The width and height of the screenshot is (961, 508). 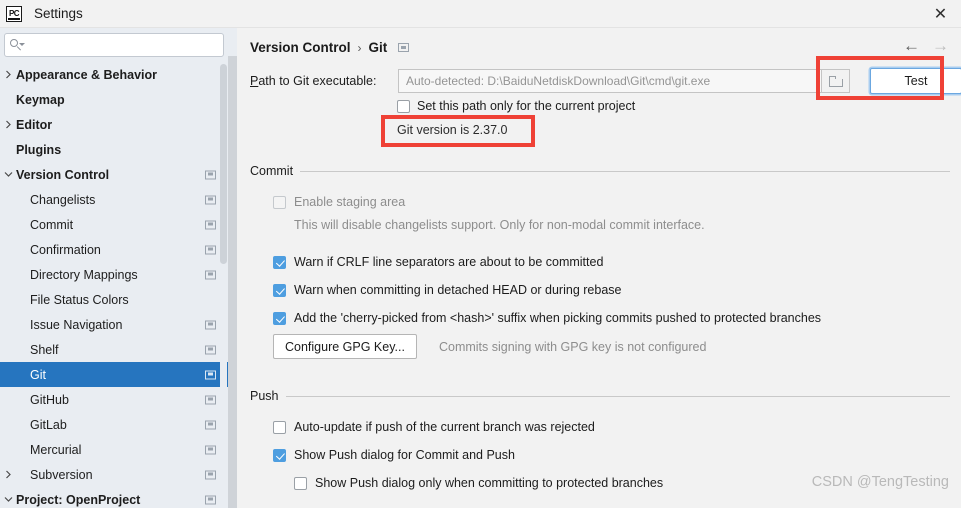 I want to click on sidebar-item-label: GitLab, so click(x=48, y=424).